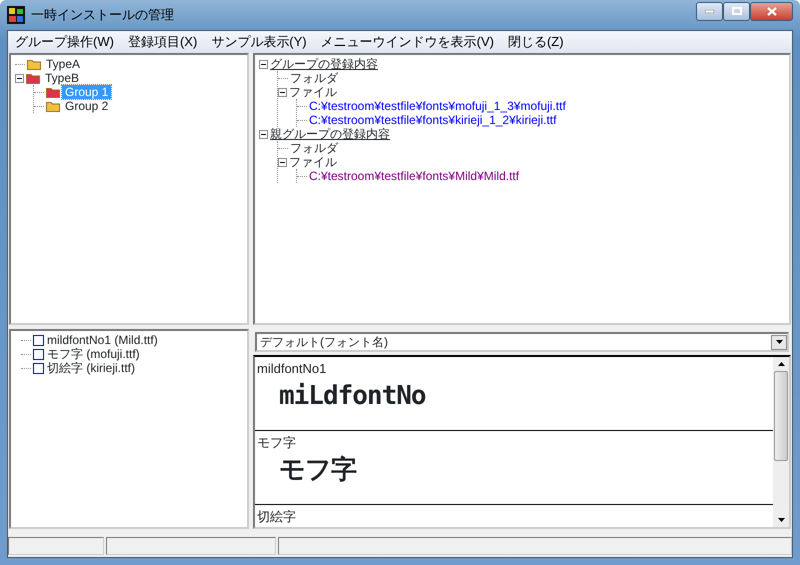  Describe the element at coordinates (63, 64) in the screenshot. I see `tree-item: TypeA` at that location.